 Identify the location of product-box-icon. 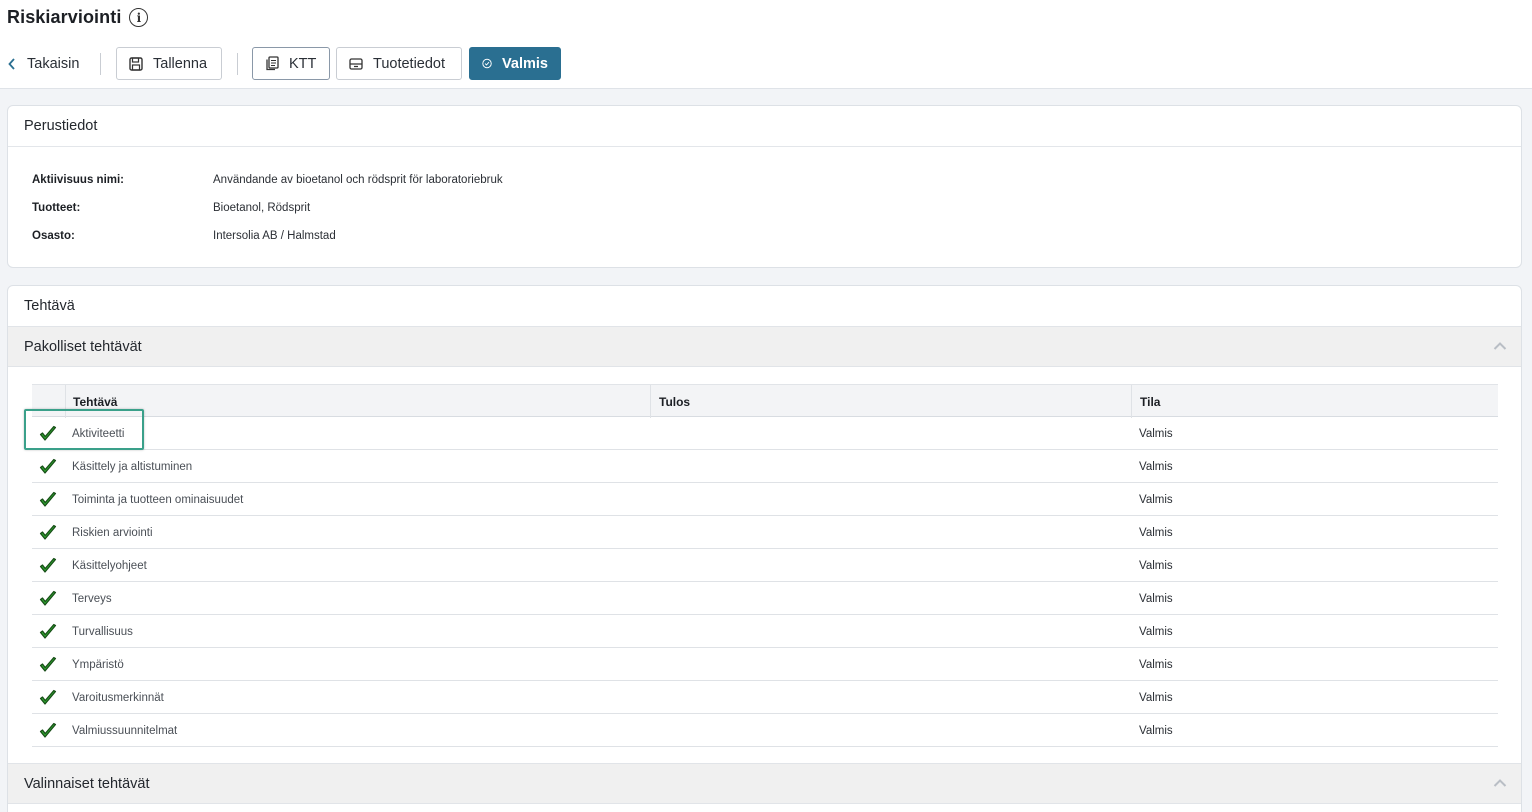
(356, 63).